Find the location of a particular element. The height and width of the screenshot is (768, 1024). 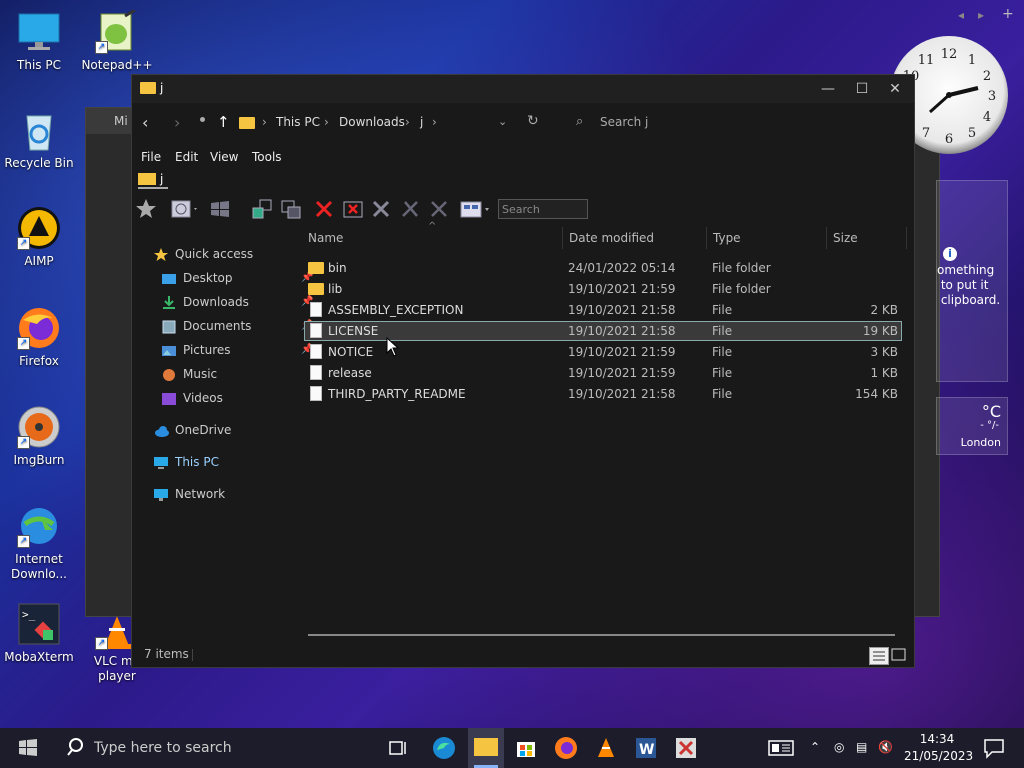

menu-tools: Tools is located at coordinates (267, 157).